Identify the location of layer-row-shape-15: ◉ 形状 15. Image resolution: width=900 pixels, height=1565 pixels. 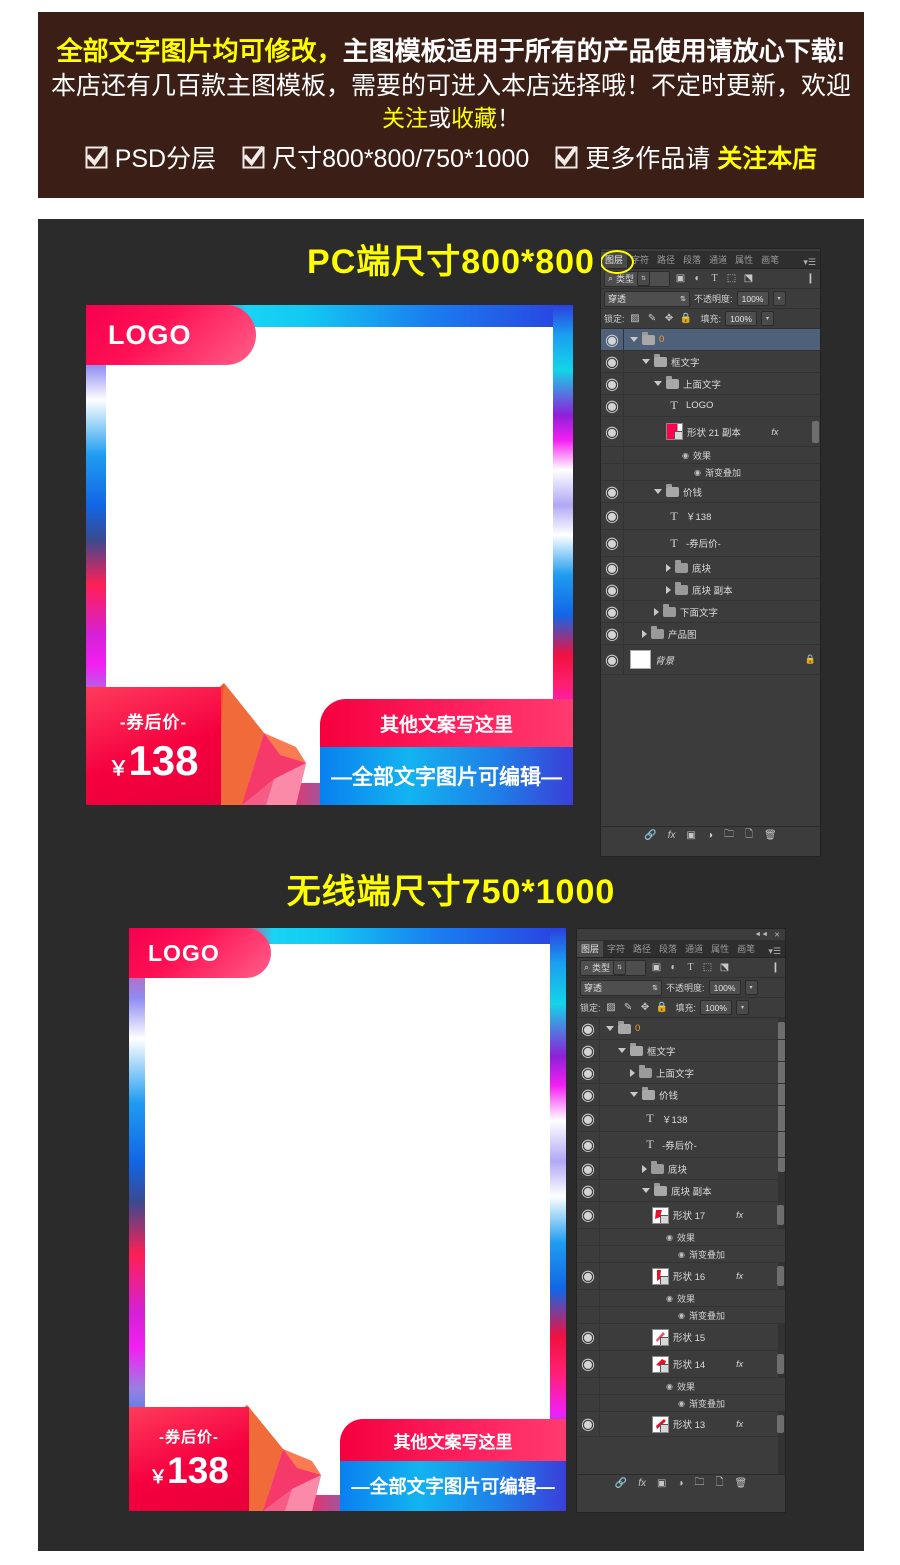
(681, 1337).